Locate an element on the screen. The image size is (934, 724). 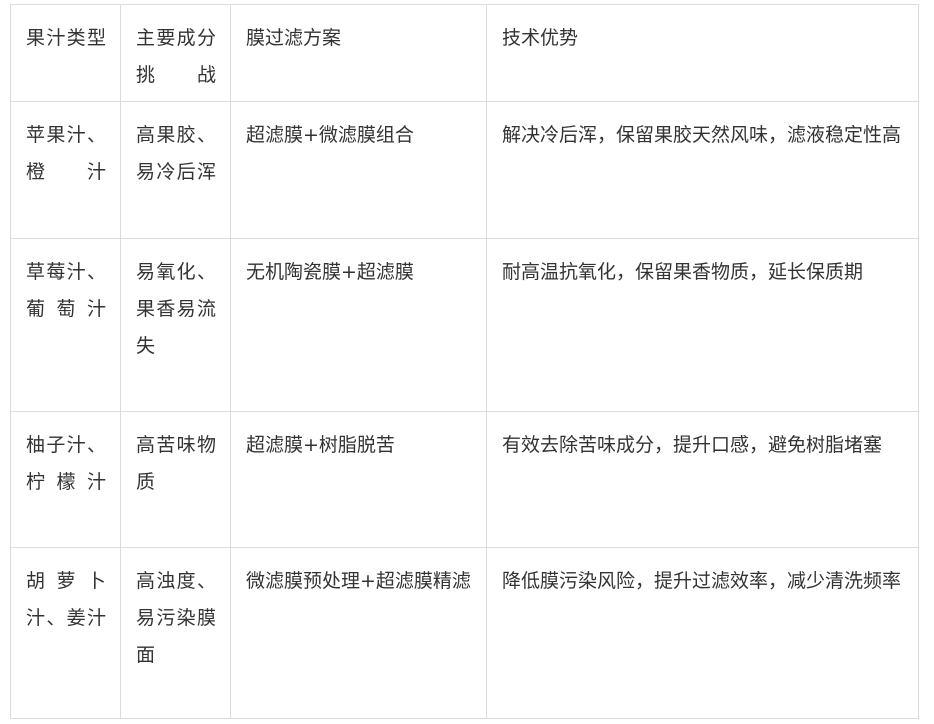
cell-juice-type: 柚子汁、柠檬汁 is located at coordinates (65, 479).